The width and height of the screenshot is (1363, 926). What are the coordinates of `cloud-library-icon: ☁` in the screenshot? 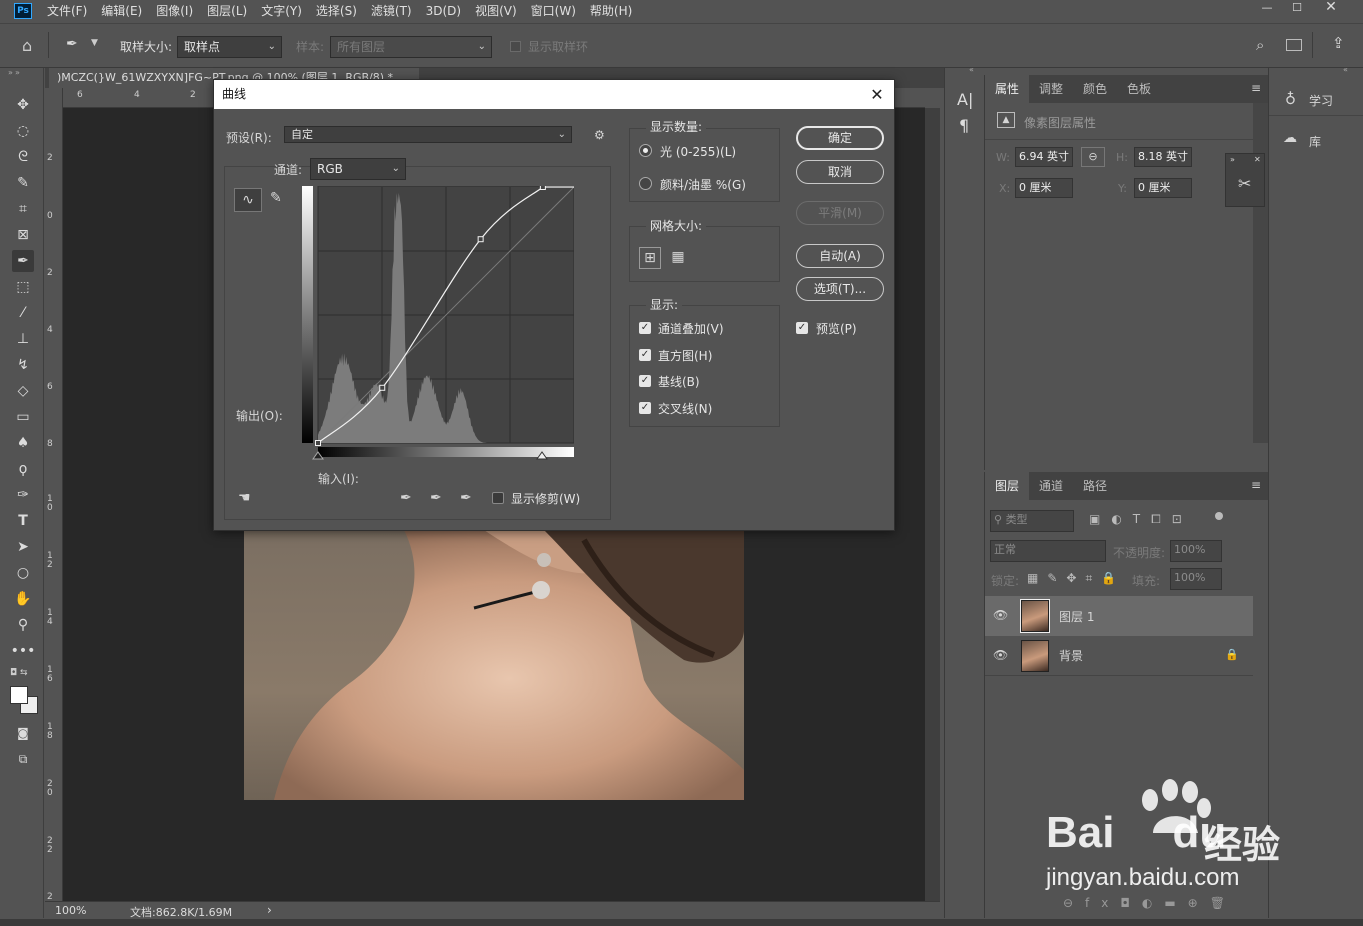 It's located at (1290, 138).